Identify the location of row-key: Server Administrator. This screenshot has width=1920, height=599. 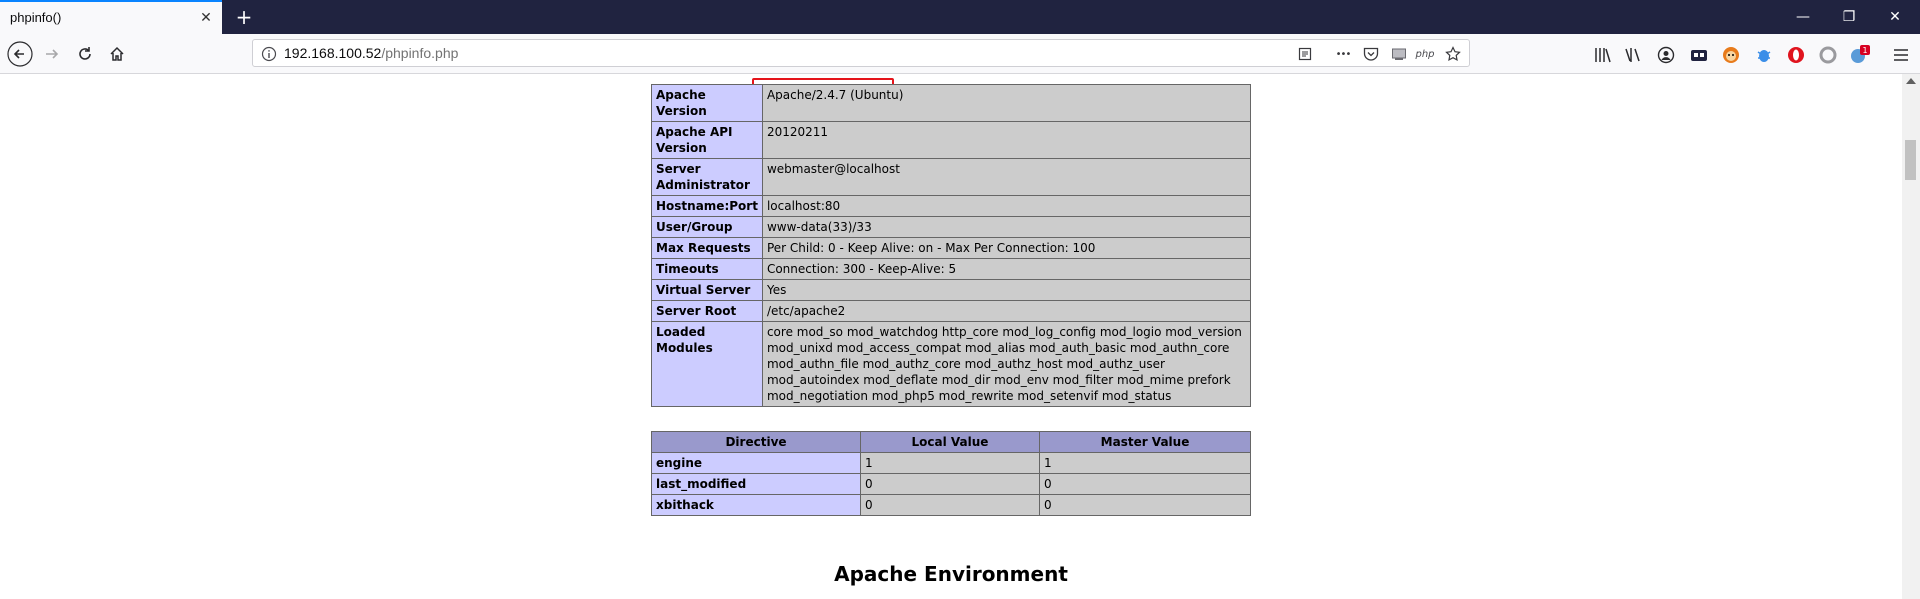
(707, 177).